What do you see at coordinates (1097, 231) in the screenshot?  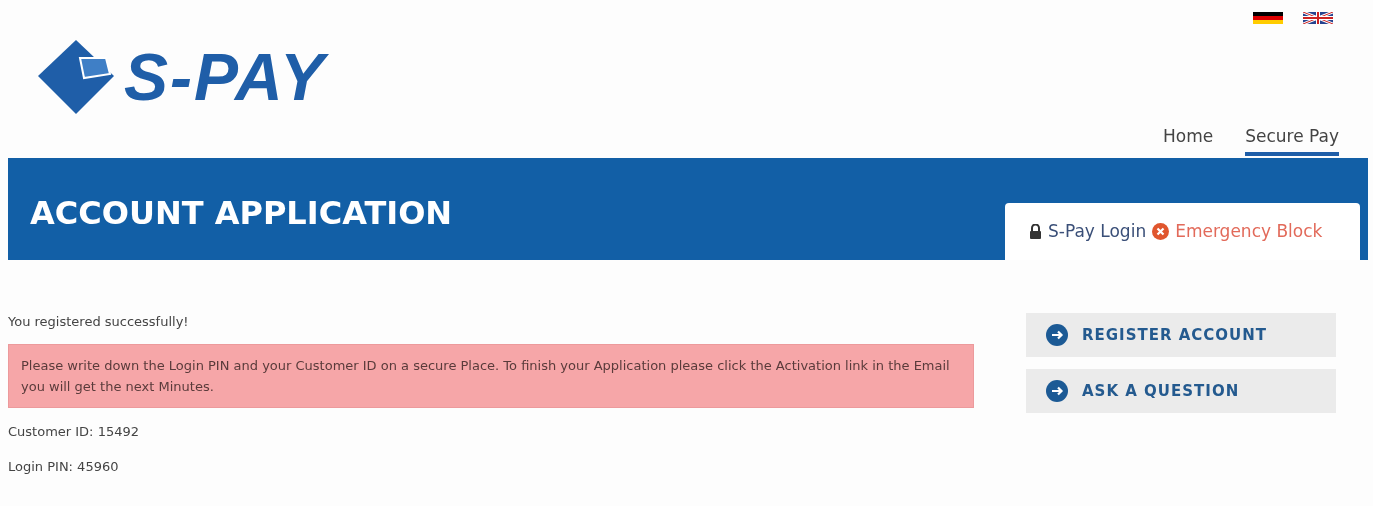 I see `tab-link: S-Pay Login` at bounding box center [1097, 231].